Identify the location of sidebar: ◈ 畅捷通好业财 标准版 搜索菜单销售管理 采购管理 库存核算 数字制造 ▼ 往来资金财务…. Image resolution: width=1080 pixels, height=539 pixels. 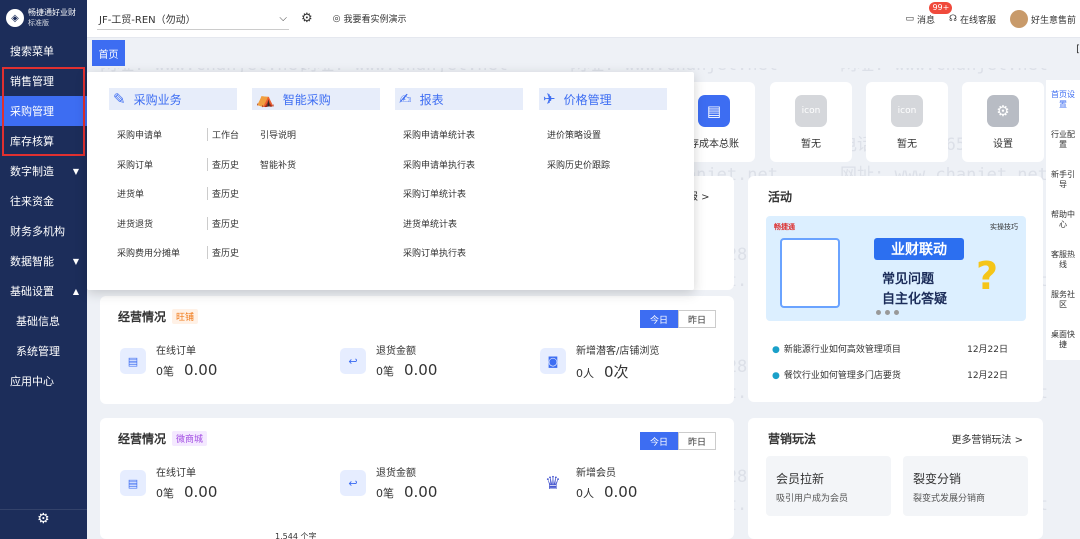
(43, 269).